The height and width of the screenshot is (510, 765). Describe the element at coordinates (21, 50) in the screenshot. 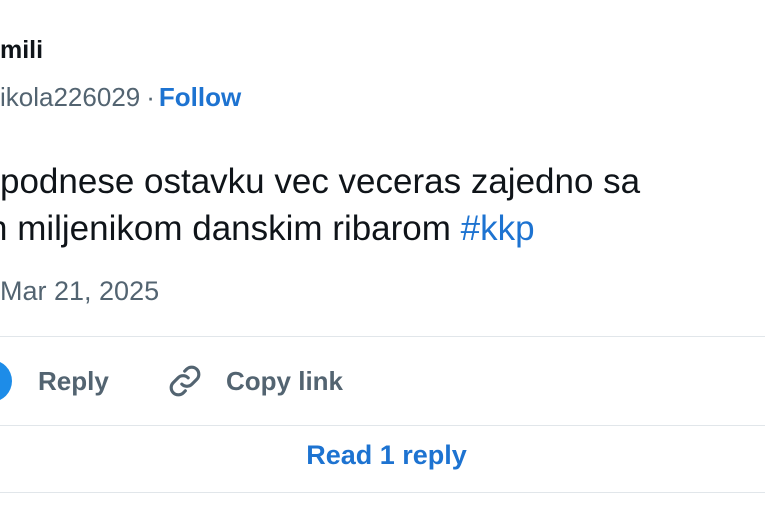

I see `author-name: mili` at that location.